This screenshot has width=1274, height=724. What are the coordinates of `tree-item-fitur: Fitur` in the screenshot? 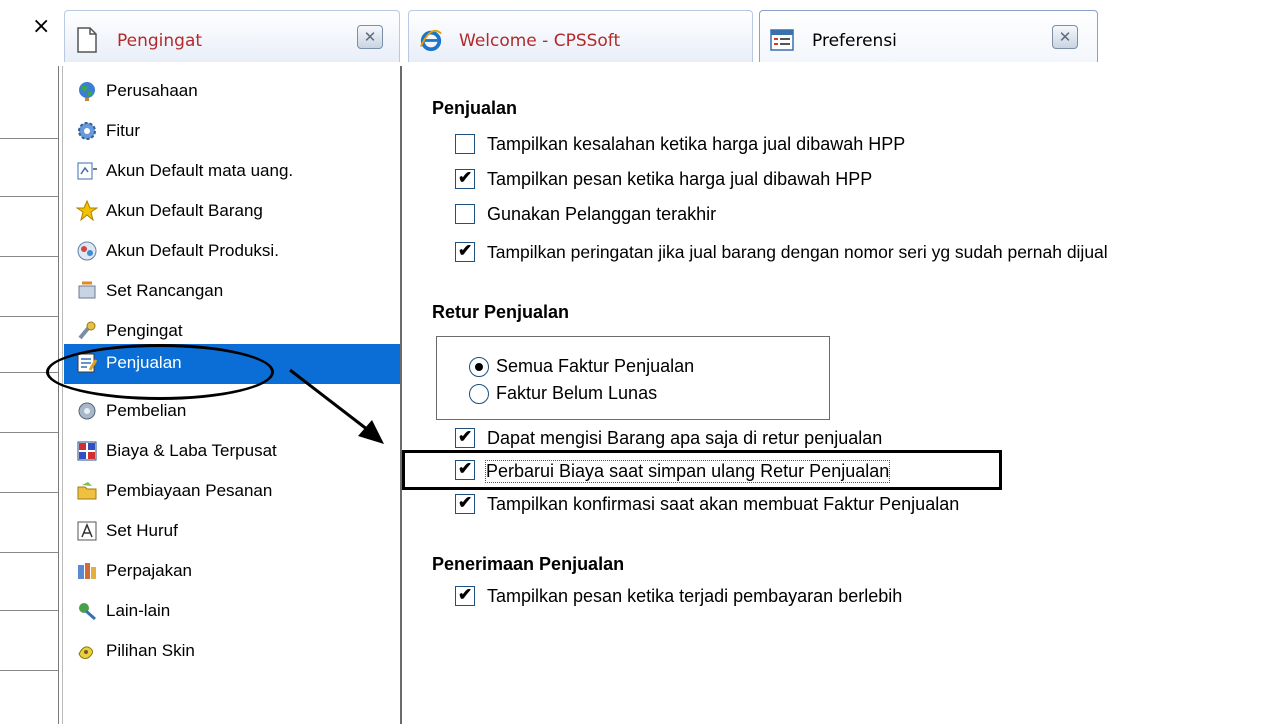 It's located at (232, 132).